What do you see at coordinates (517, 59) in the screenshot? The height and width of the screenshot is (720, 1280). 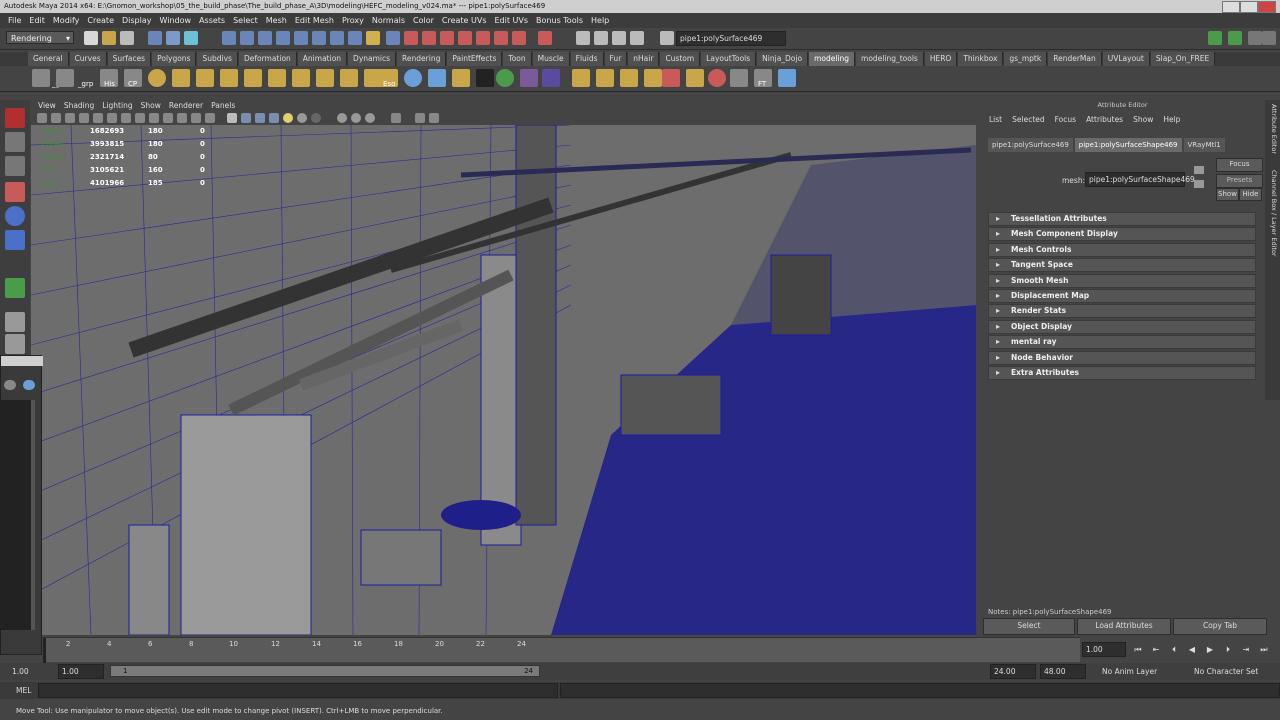 I see `shelf-tab-toon: Toon` at bounding box center [517, 59].